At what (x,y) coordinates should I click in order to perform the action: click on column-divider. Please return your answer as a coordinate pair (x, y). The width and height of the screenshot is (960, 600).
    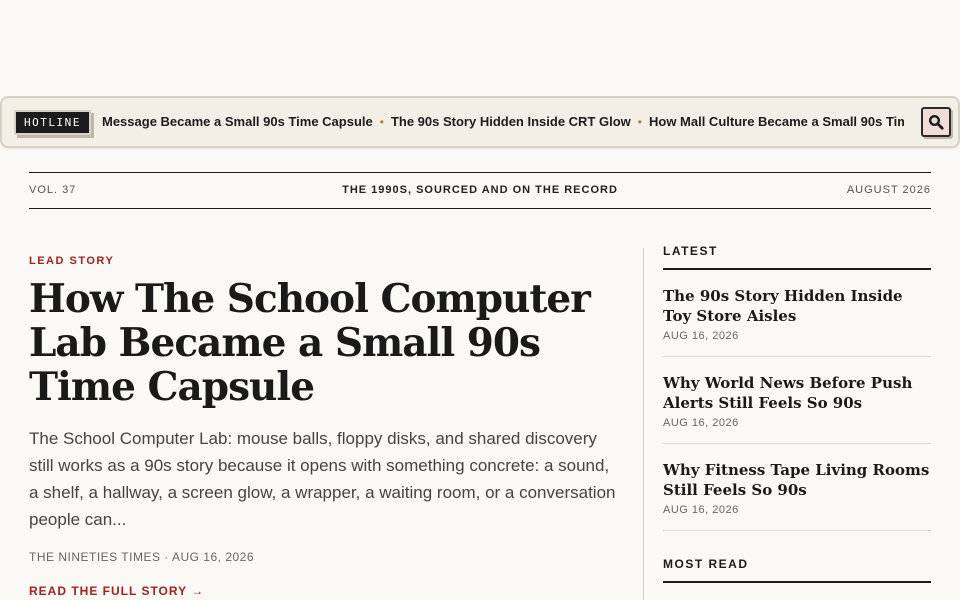
    Looking at the image, I should click on (643, 424).